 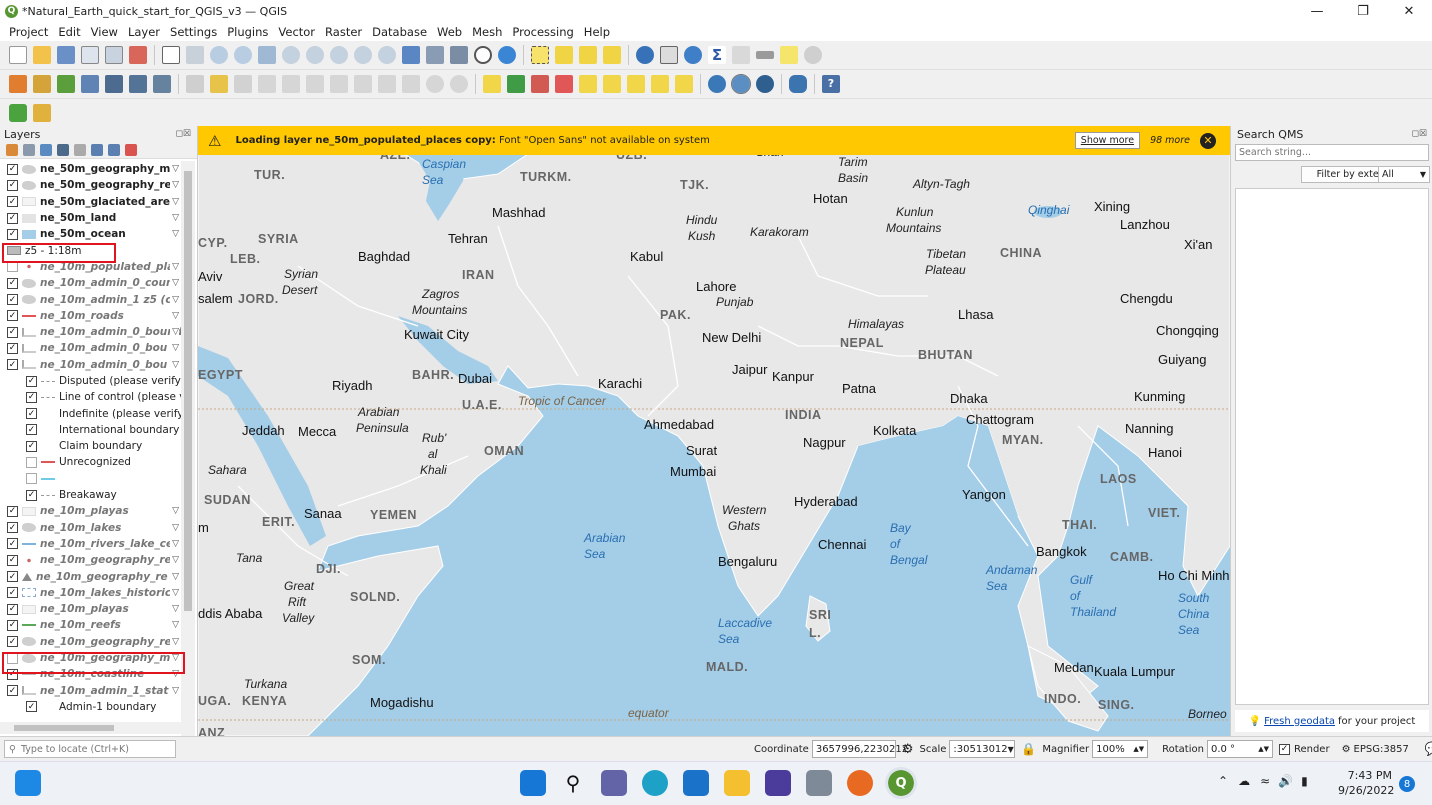 I want to click on layer-item: ✓ ne_50m_land ▽, so click(x=90, y=218).